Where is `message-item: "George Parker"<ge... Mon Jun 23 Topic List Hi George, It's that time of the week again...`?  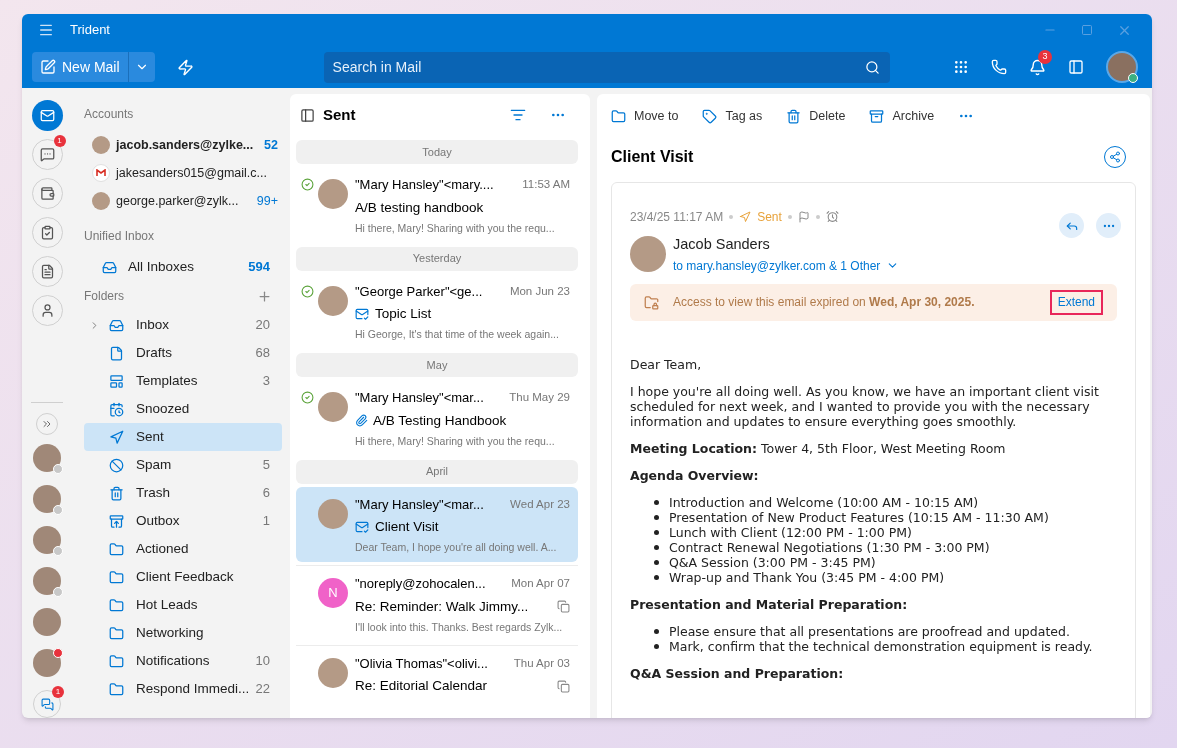
message-item: "George Parker"<ge... Mon Jun 23 Topic List Hi George, It's that time of the week again... is located at coordinates (437, 311).